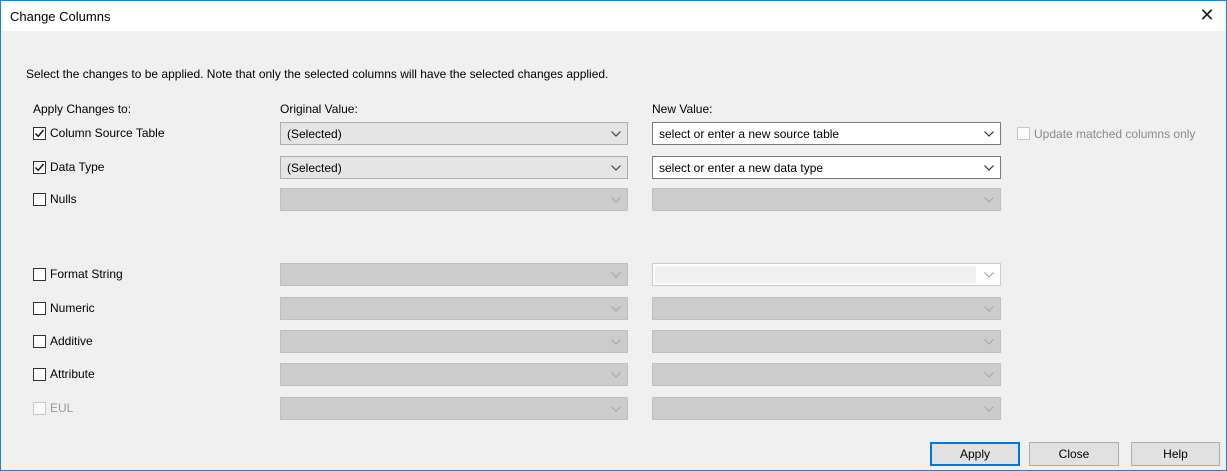 The image size is (1227, 471). I want to click on row-nulls: Nulls, so click(613, 201).